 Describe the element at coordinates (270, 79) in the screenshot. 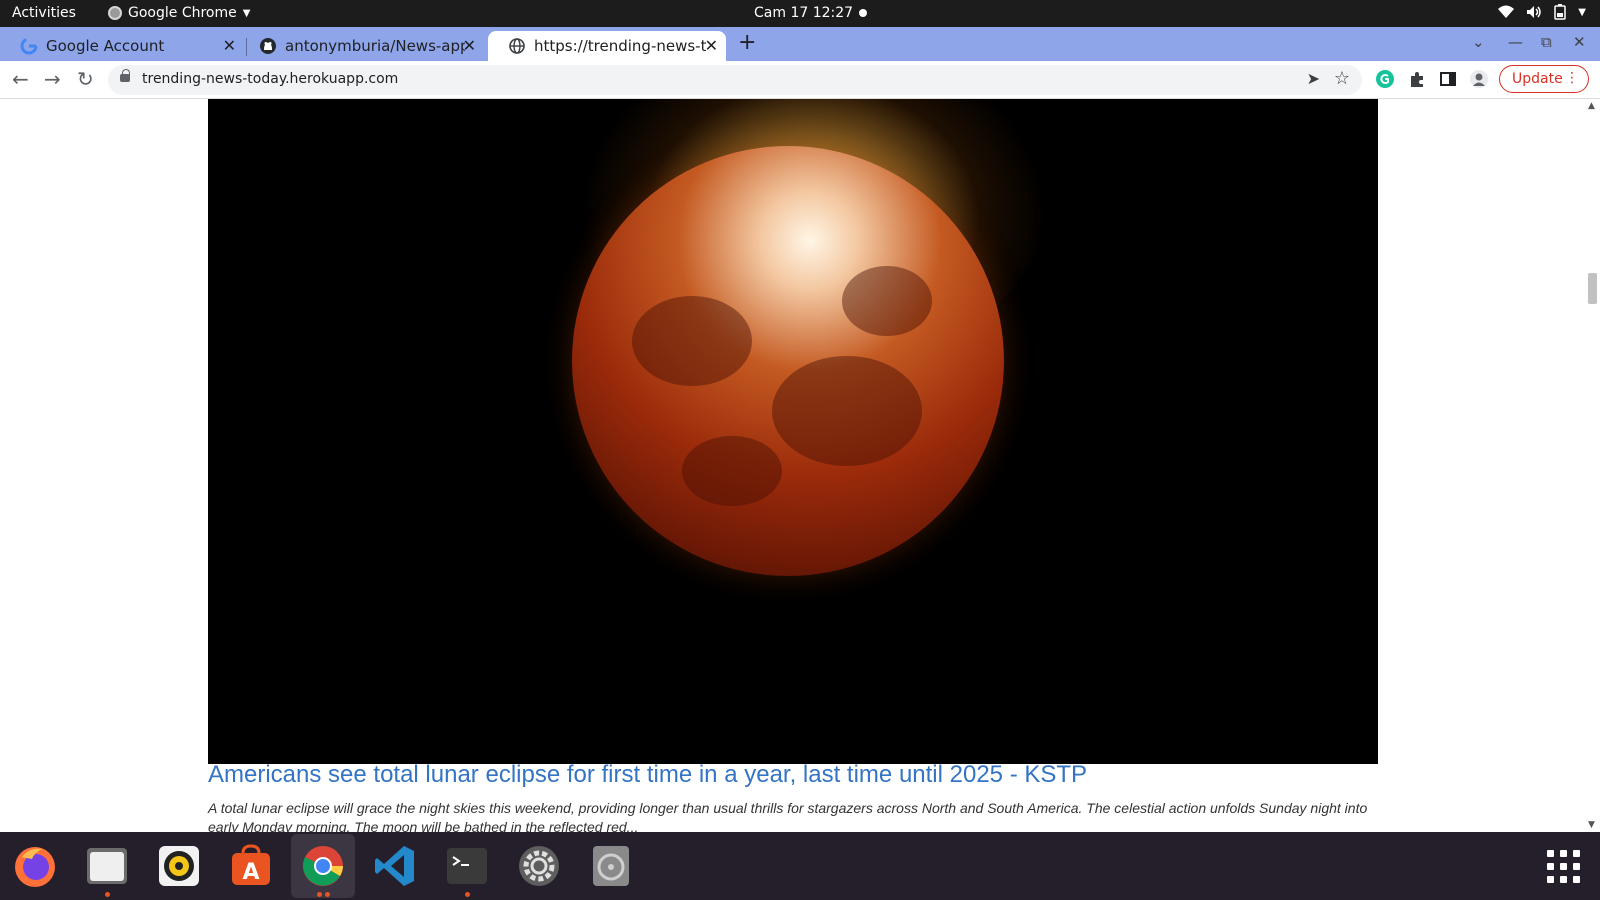

I see `url-text: trending-news-today.herokuapp.com` at that location.